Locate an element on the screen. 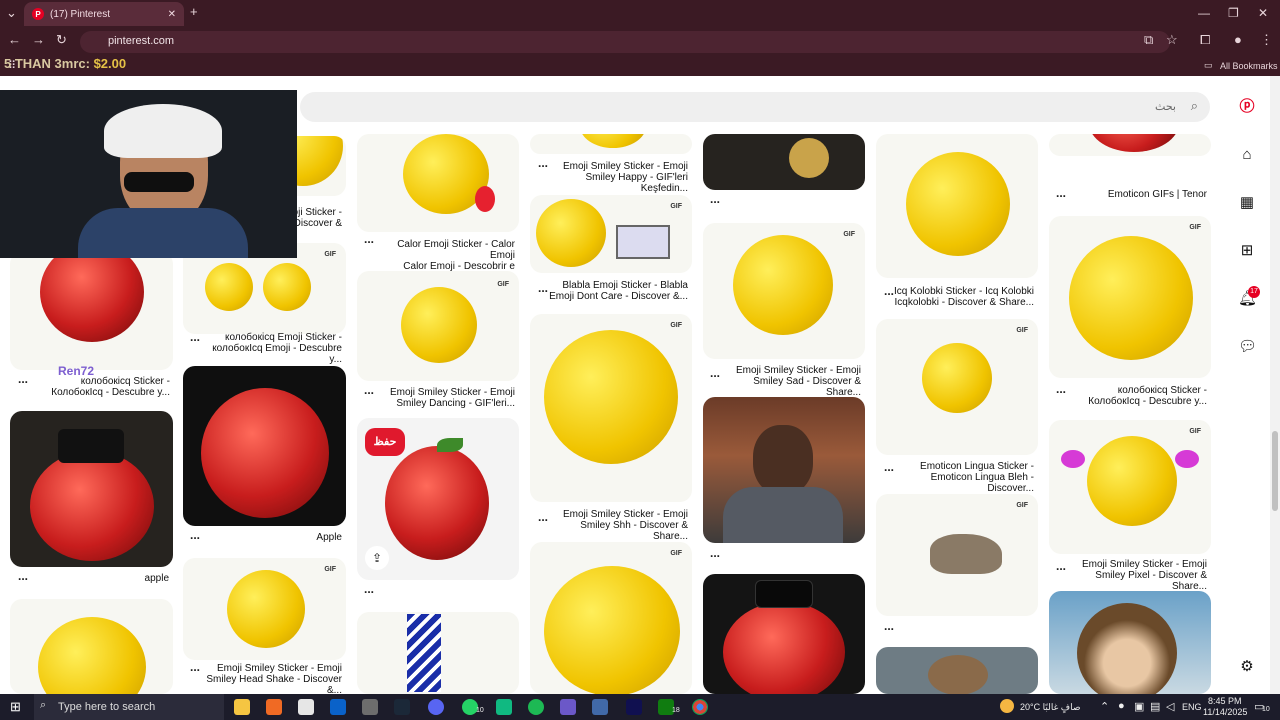 The height and width of the screenshot is (720, 1280). language-indicator: ENG is located at coordinates (1192, 707).